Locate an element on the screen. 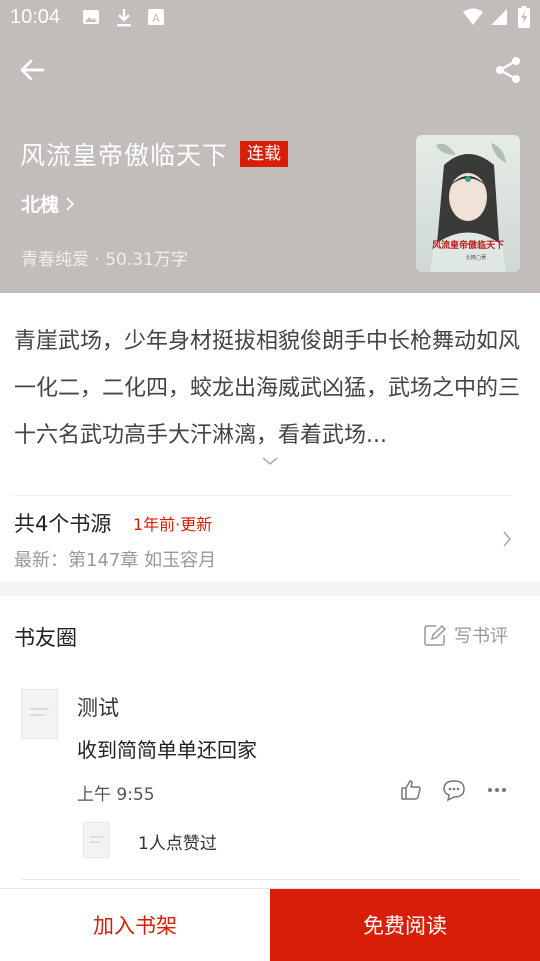 Image resolution: width=540 pixels, height=961 pixels. latest-chapter: 最新：第147章 如玉容月 is located at coordinates (115, 560).